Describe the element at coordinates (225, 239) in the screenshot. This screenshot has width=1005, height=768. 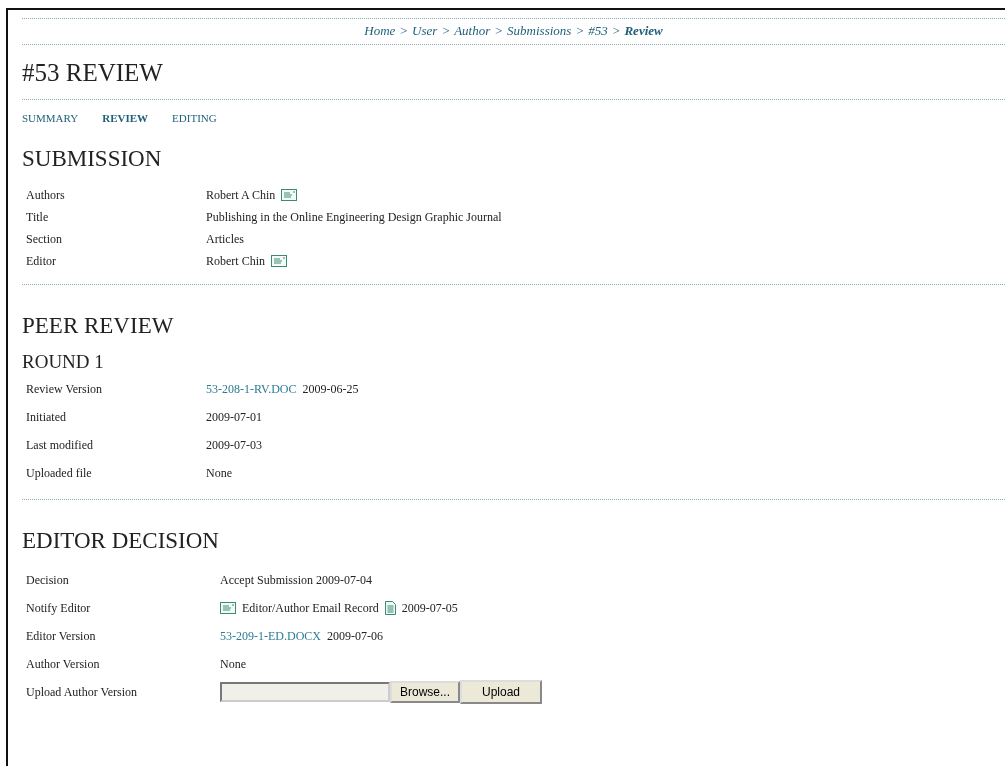
I see `value-text: Articles` at that location.